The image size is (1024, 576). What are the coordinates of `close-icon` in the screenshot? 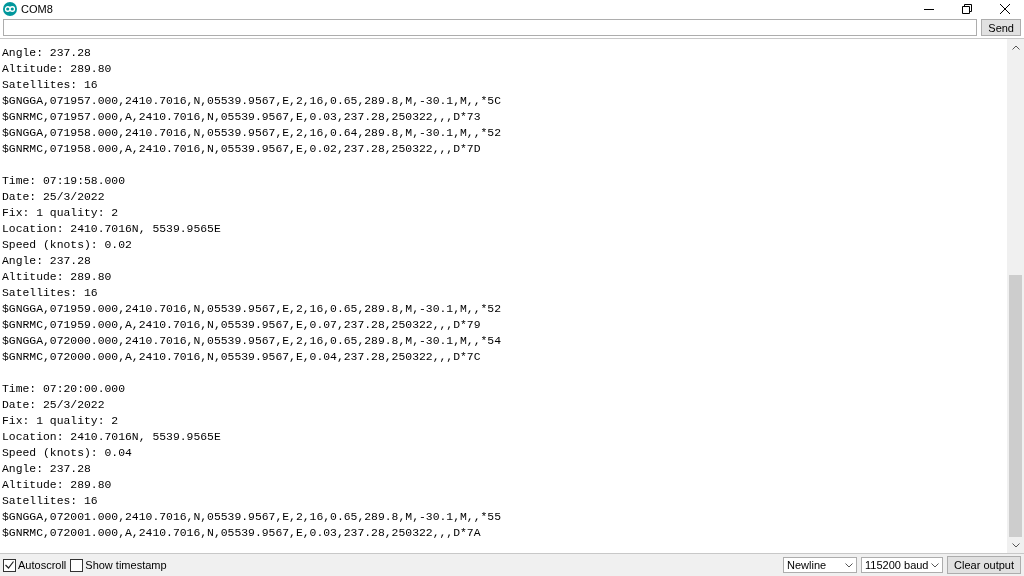 It's located at (1005, 9).